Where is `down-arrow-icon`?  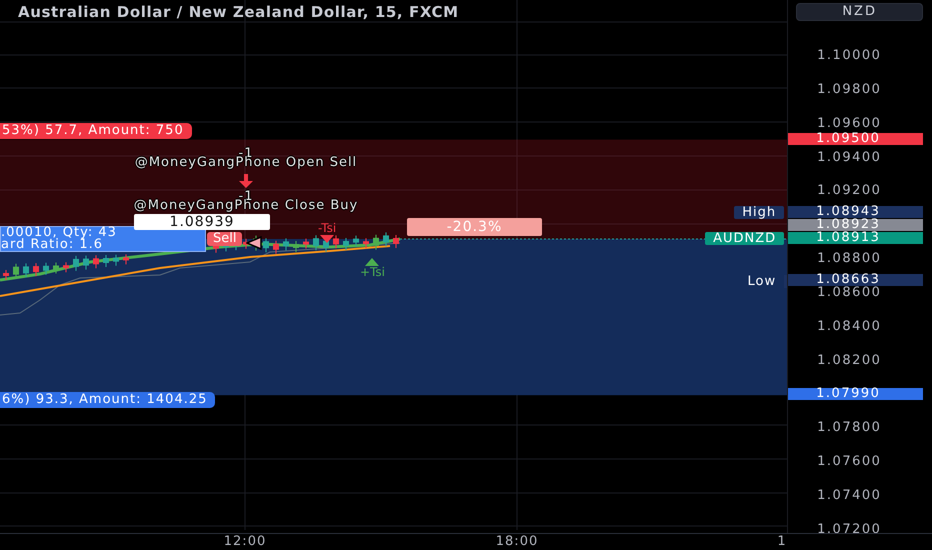 down-arrow-icon is located at coordinates (246, 181).